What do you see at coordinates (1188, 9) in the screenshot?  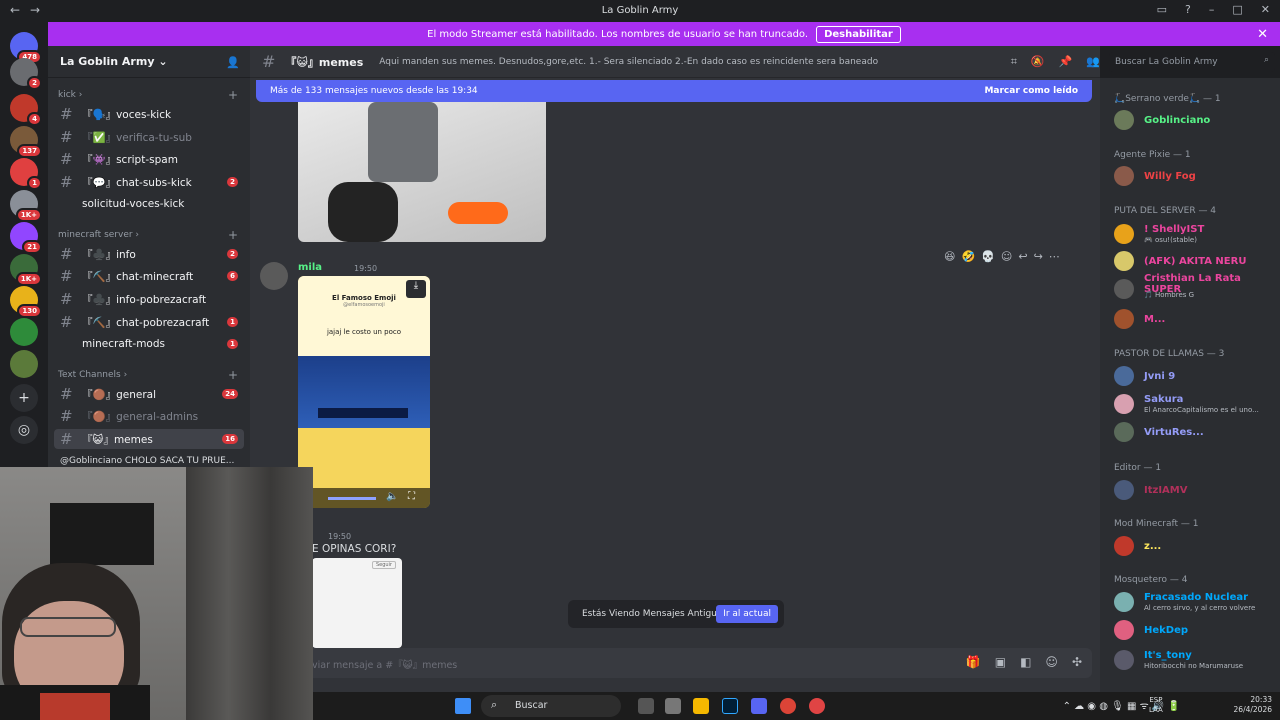 I see `help-icon: ?` at bounding box center [1188, 9].